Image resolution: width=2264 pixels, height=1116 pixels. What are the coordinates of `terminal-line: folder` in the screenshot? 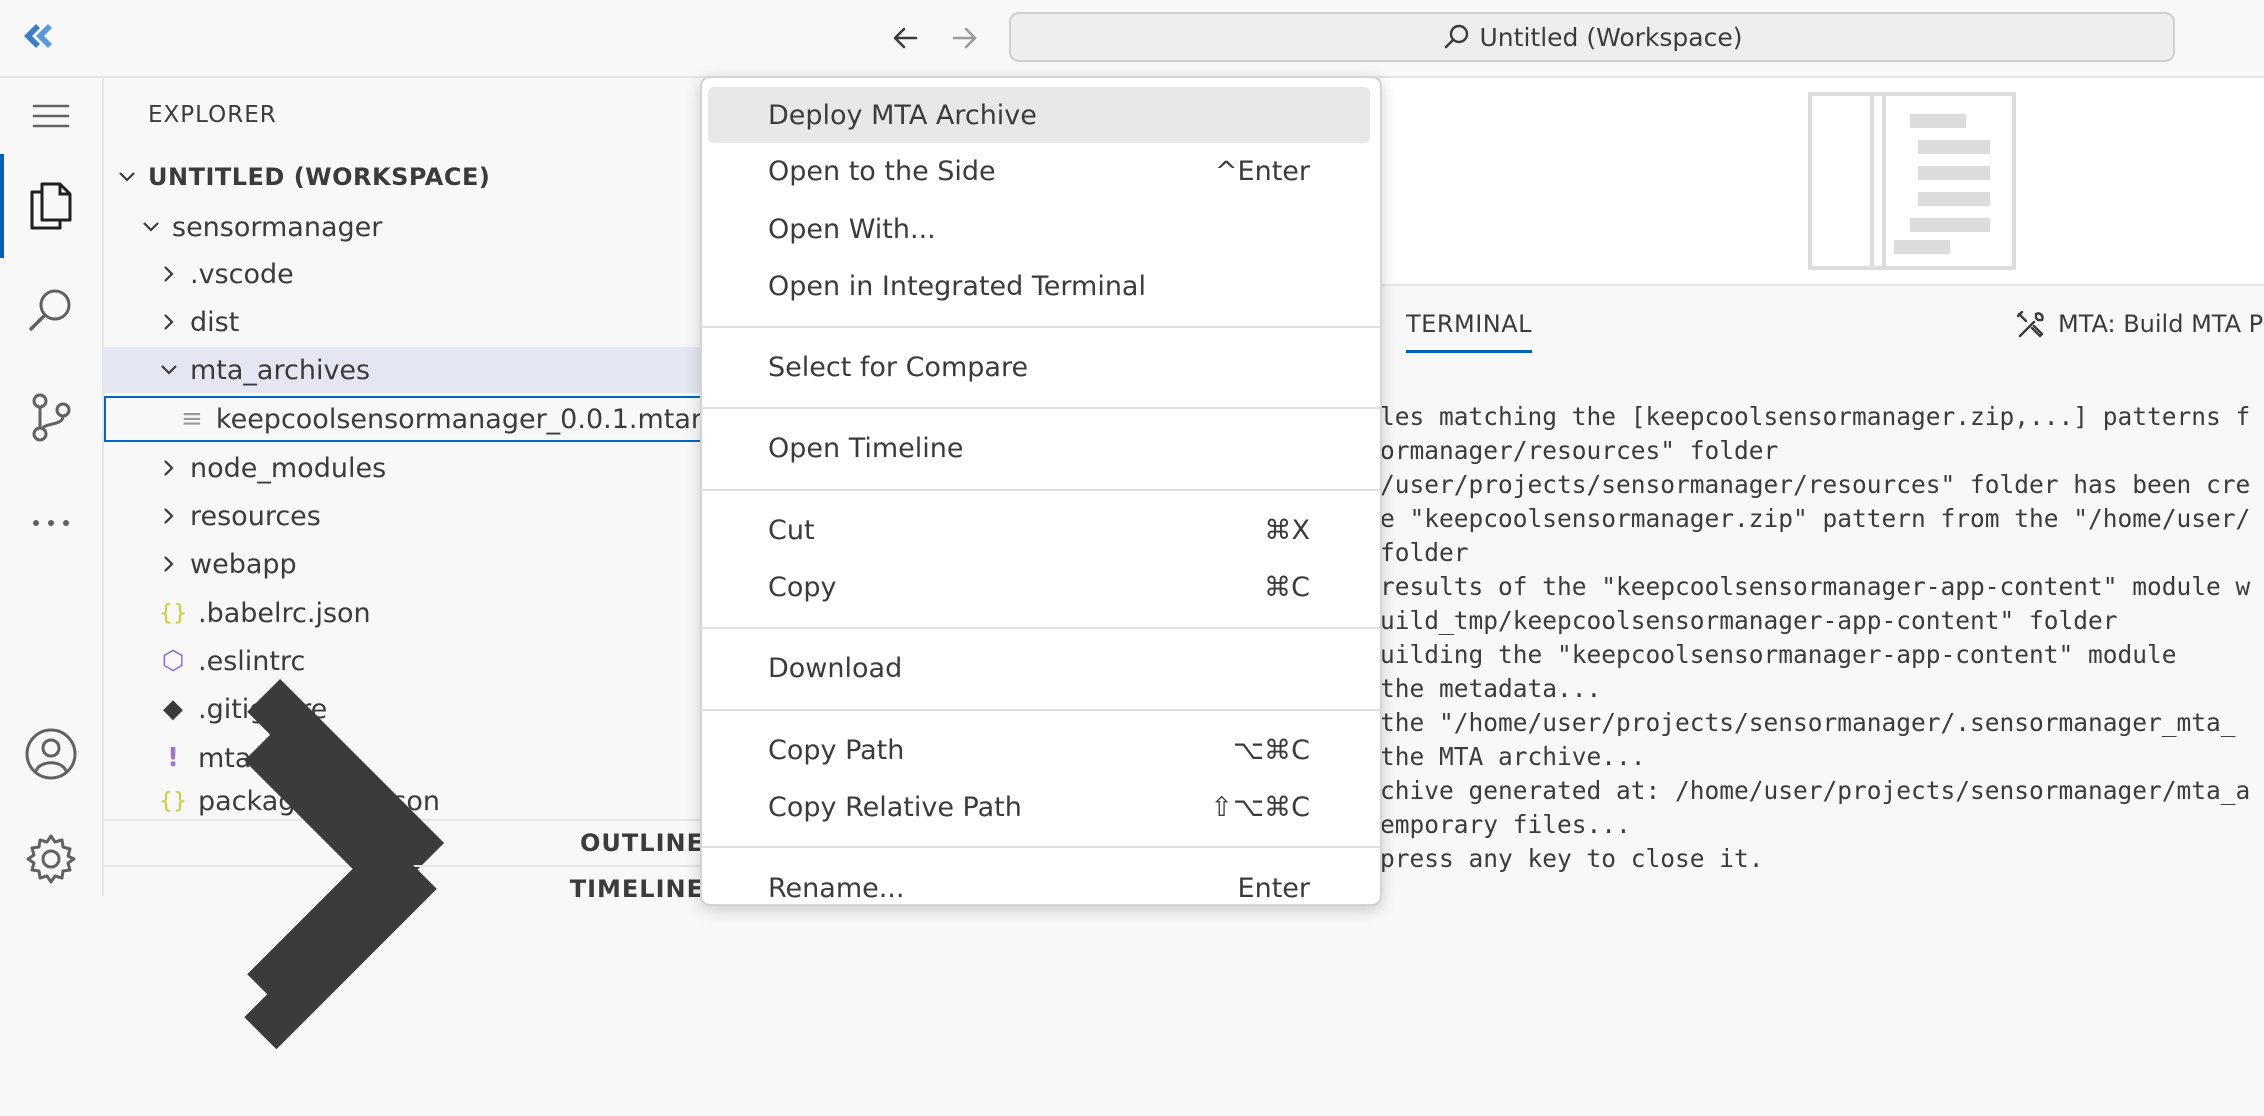 It's located at (1424, 552).